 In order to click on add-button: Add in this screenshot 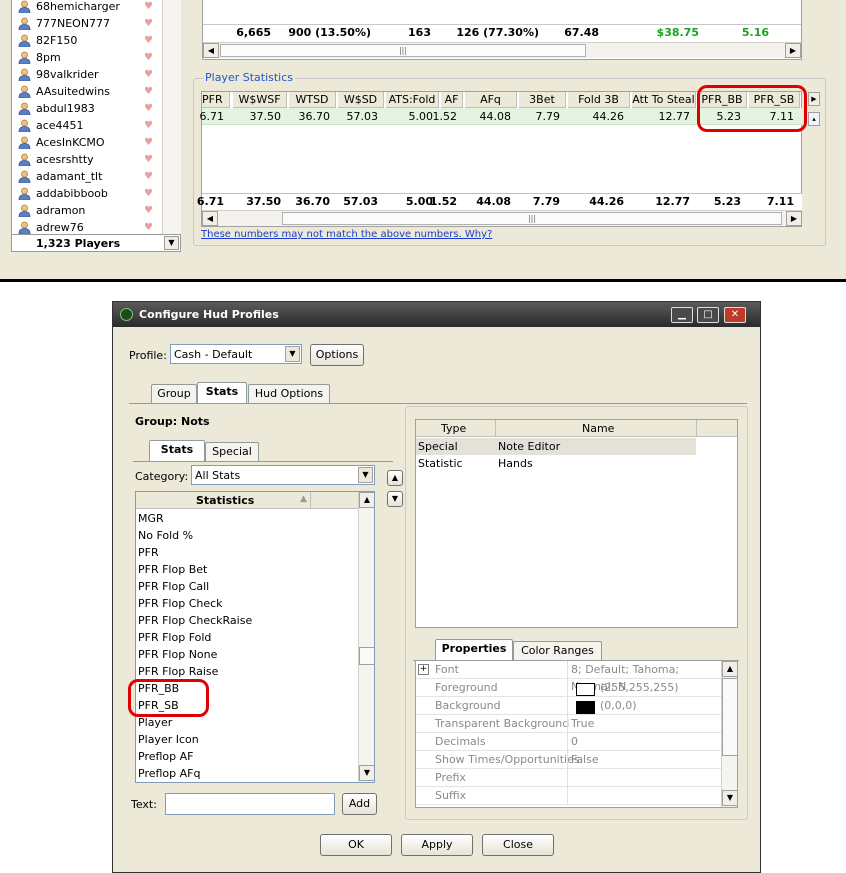, I will do `click(359, 804)`.